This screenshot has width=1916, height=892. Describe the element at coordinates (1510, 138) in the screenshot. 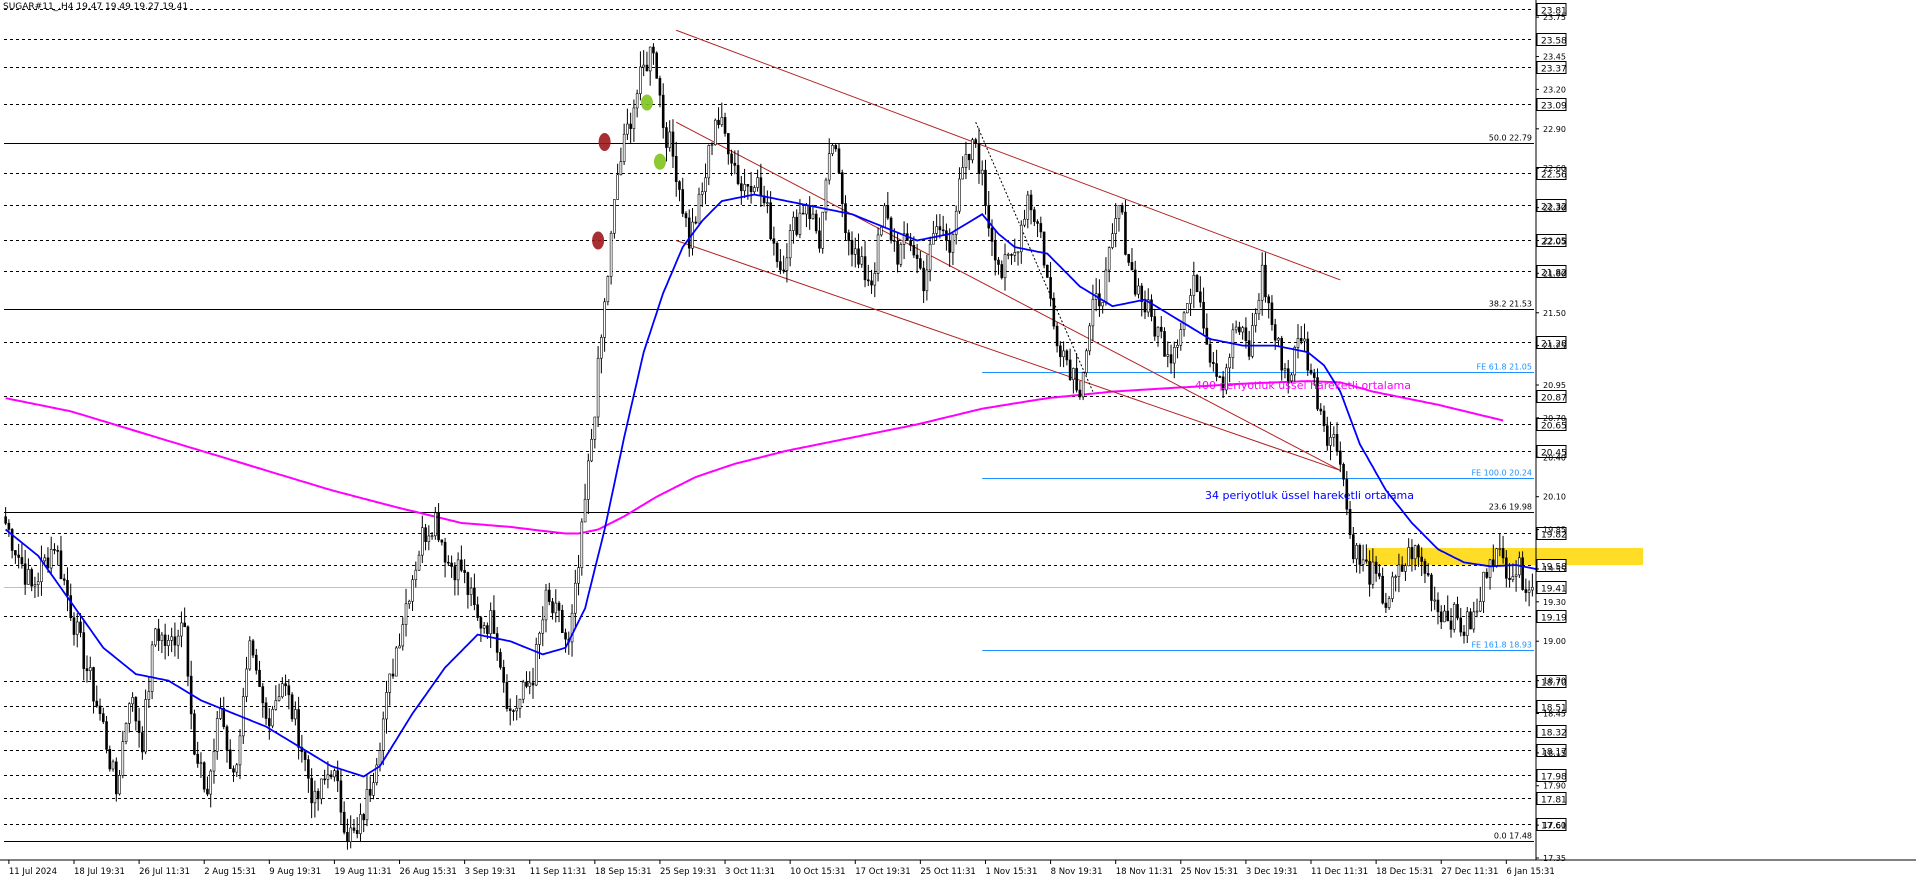

I see `fib-retracement-label: 50.0 22.79` at that location.